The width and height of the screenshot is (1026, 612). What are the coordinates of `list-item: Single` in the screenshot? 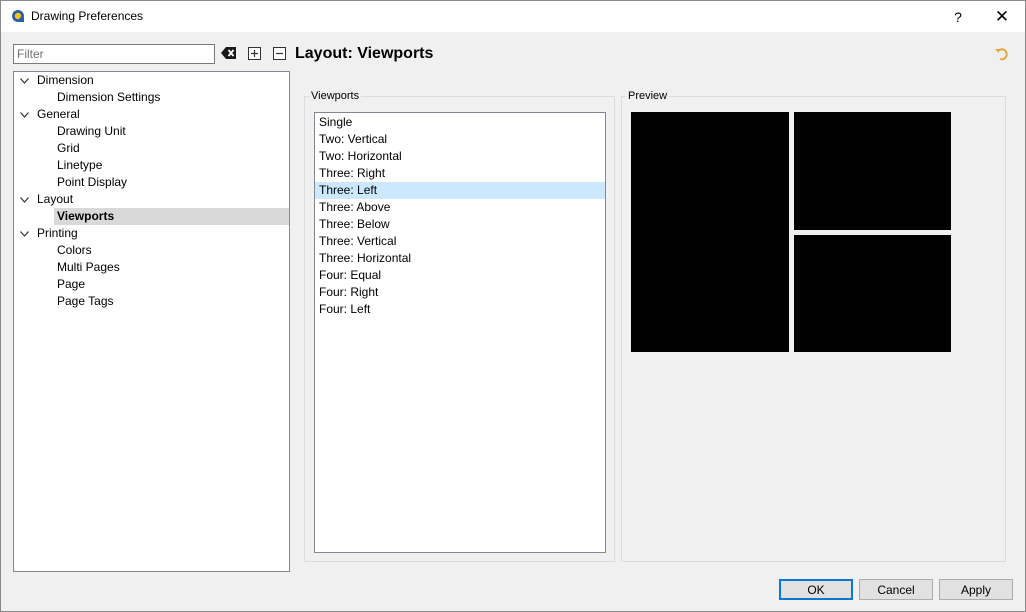 It's located at (460, 122).